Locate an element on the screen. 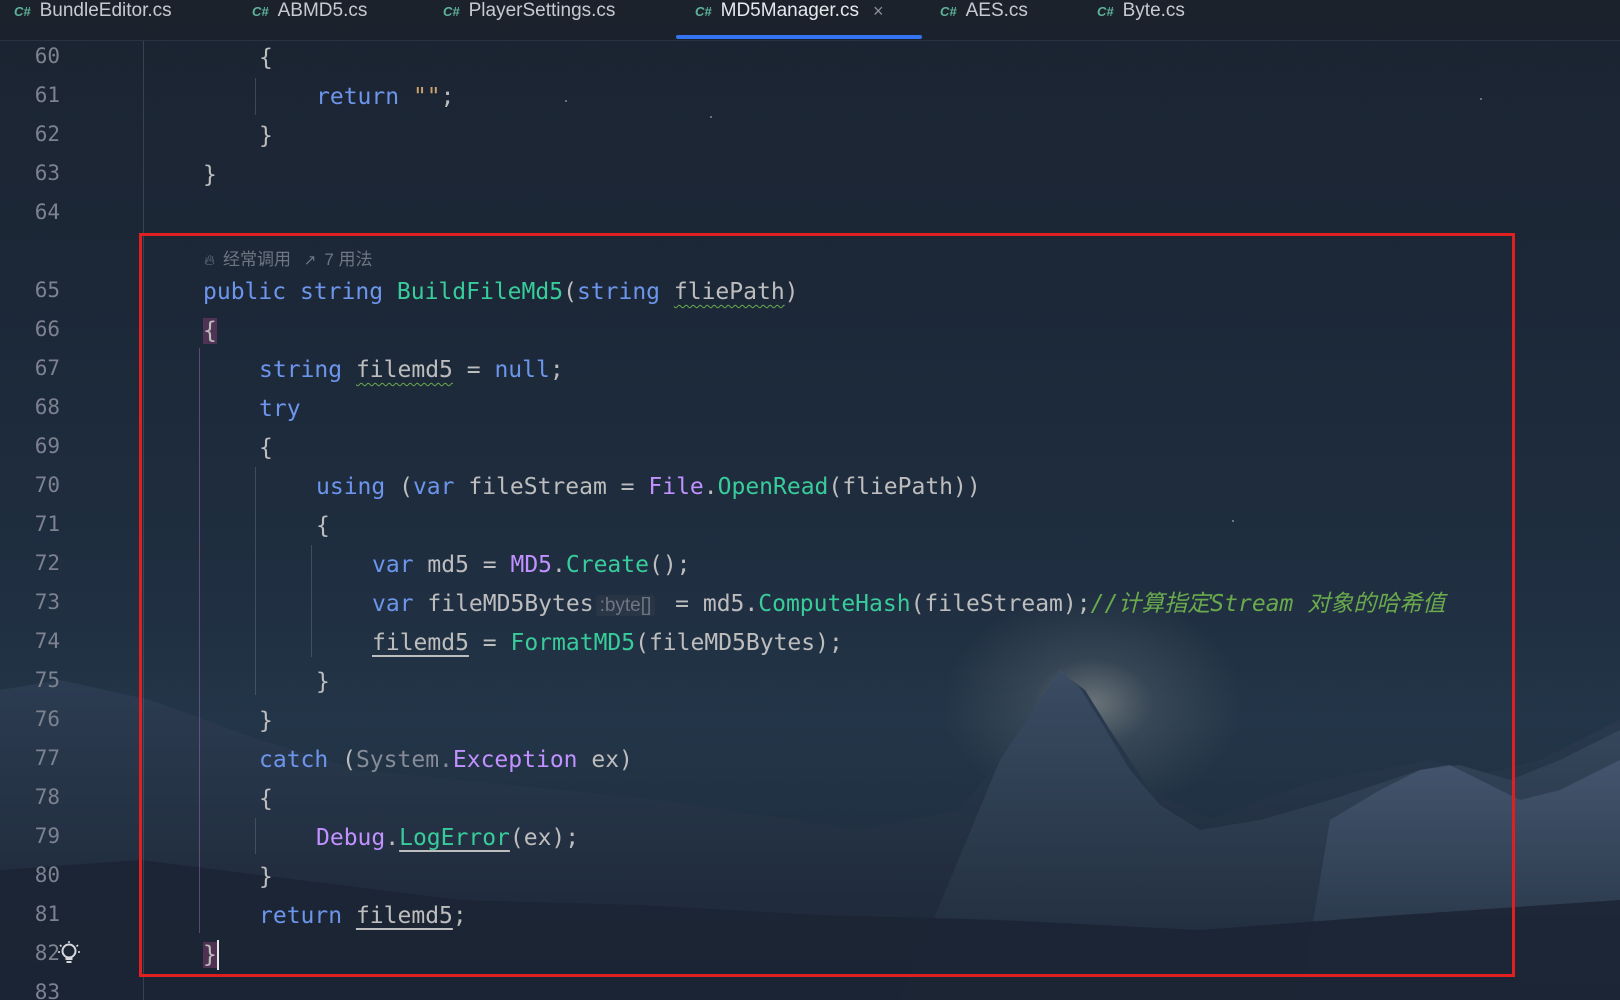  line-number: 79 is located at coordinates (47, 836).